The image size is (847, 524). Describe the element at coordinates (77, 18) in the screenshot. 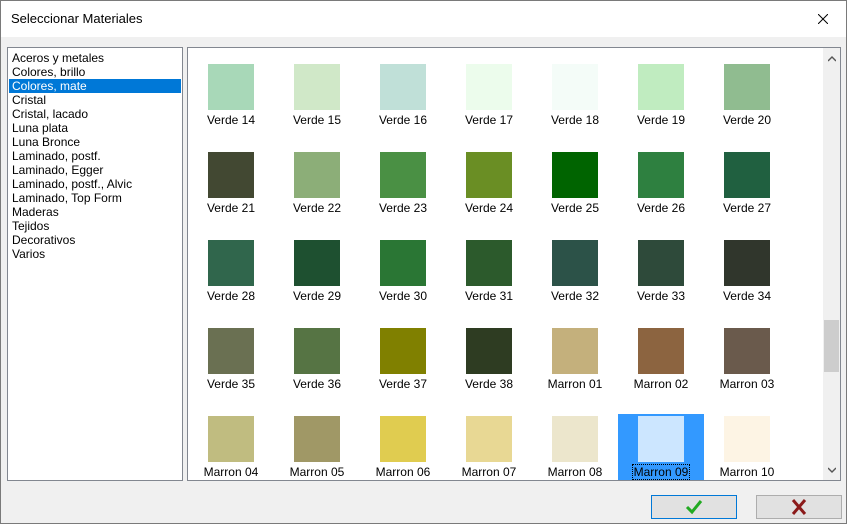

I see `window-title: Seleccionar Materiales` at that location.